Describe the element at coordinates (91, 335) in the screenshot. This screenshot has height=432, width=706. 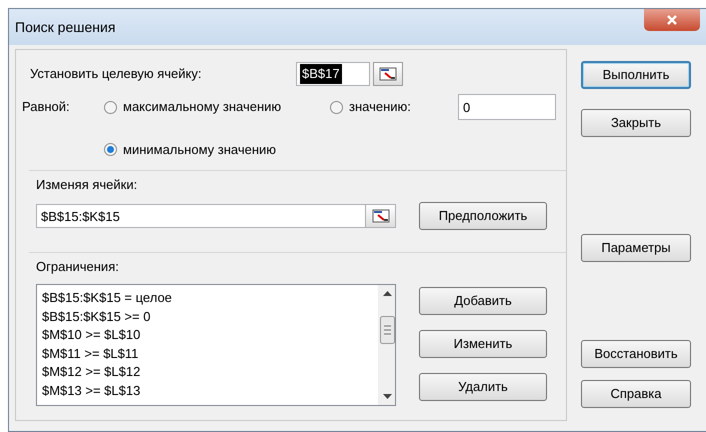
I see `constraint-item: $M$10 >= $L$10` at that location.